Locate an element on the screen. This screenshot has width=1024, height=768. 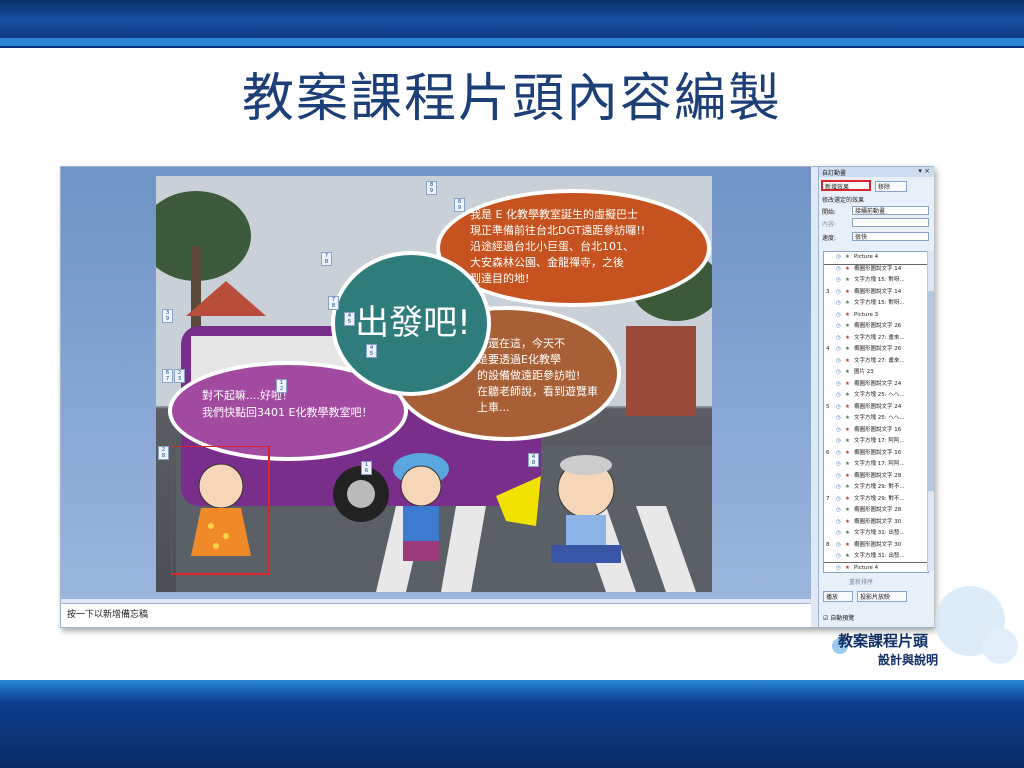
effect-name: 橢圓形圖說文字 30 is located at coordinates (878, 544).